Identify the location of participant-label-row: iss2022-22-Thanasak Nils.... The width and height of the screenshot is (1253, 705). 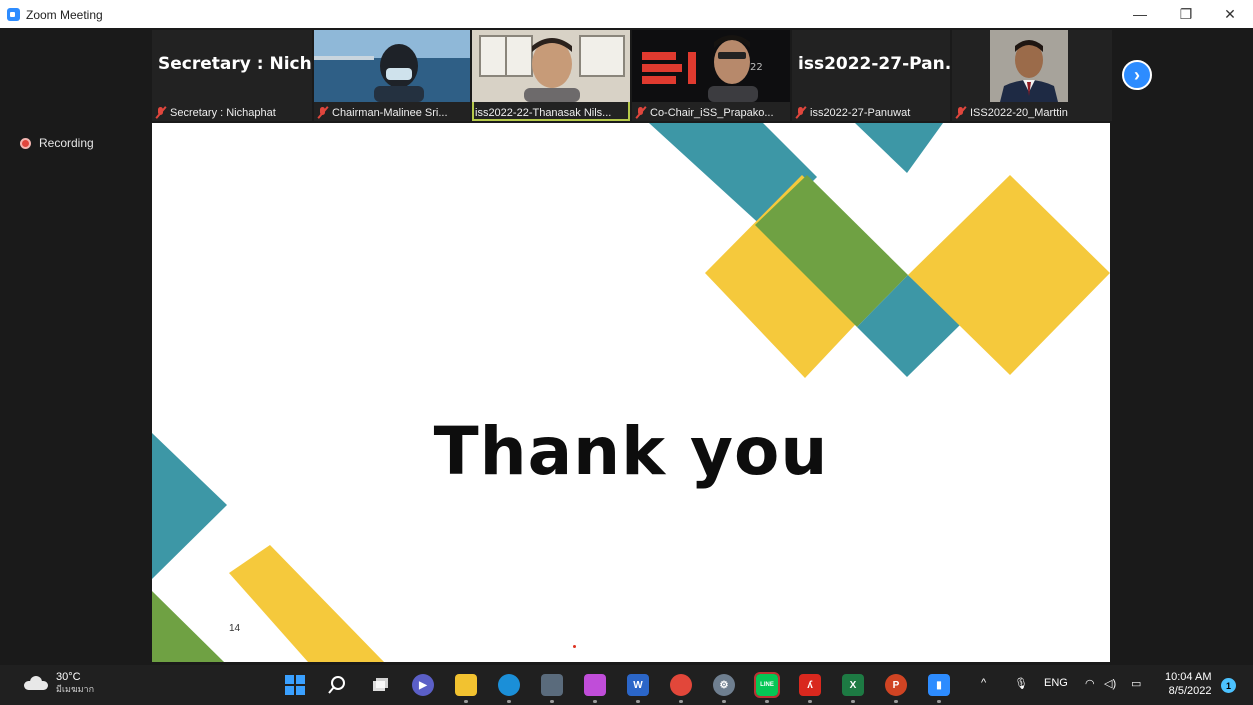
(543, 113).